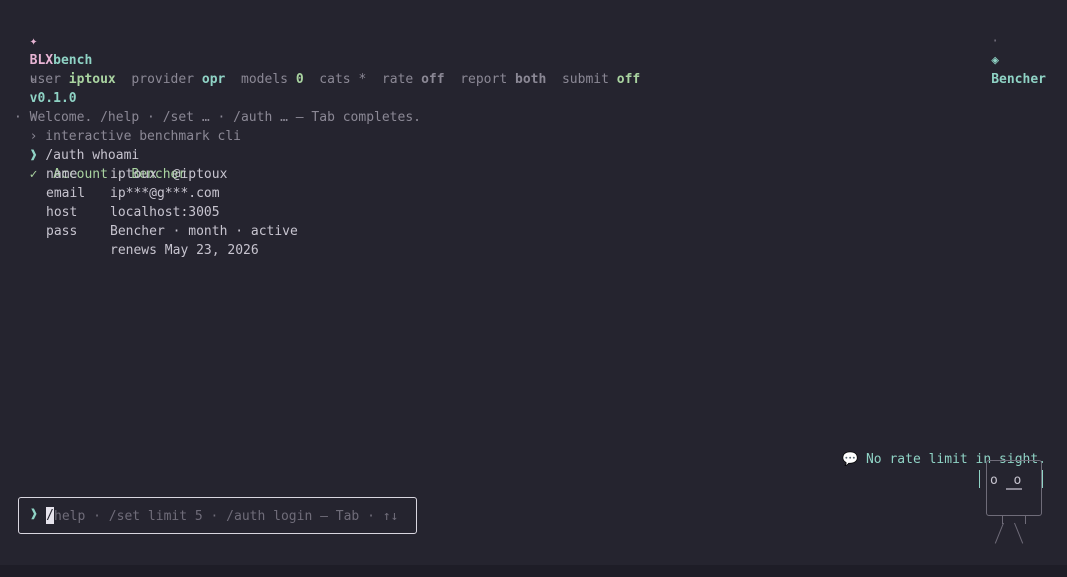  What do you see at coordinates (1014, 489) in the screenshot?
I see `robot-mouth` at bounding box center [1014, 489].